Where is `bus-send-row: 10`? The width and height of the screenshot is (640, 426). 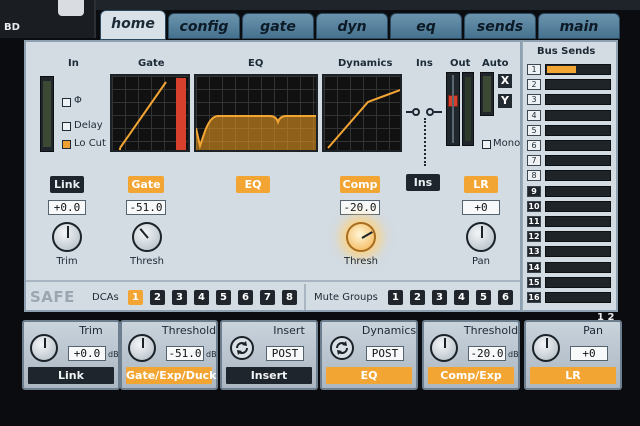
bus-send-row: 10 is located at coordinates (570, 206).